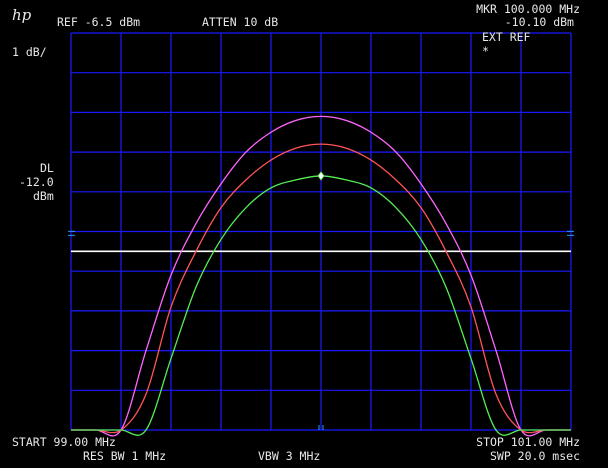 The width and height of the screenshot is (608, 468). I want to click on attenuation: ATTEN 10 dB, so click(240, 22).